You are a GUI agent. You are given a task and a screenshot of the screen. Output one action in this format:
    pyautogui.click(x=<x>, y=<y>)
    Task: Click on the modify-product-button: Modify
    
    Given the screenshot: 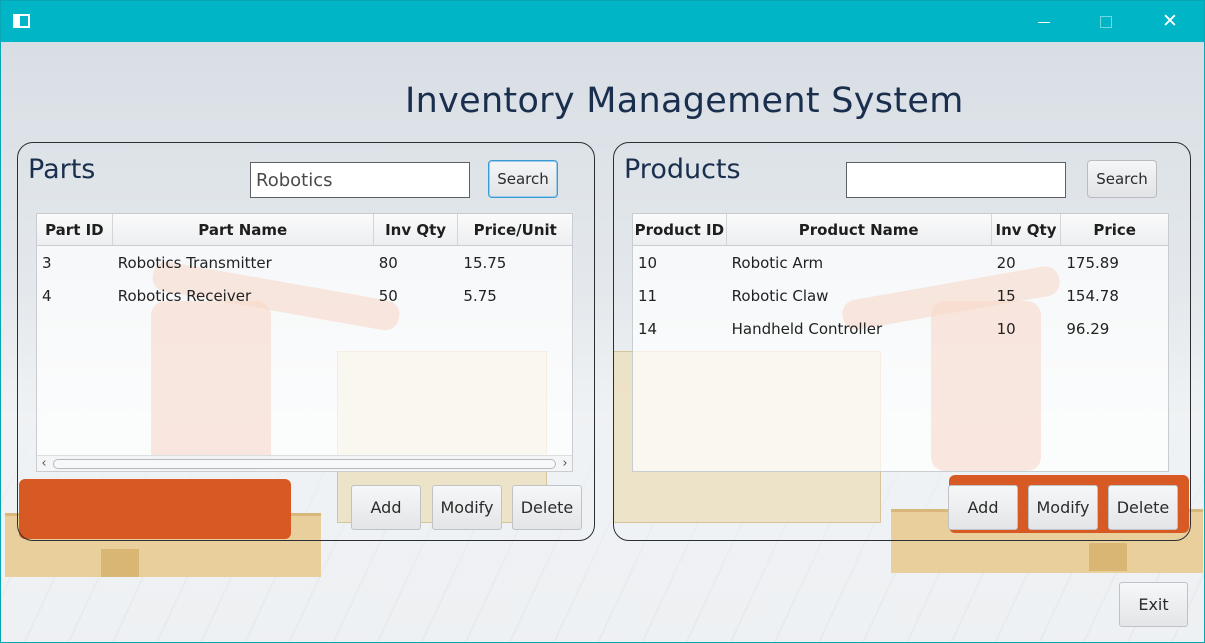 What is the action you would take?
    pyautogui.click(x=1063, y=507)
    